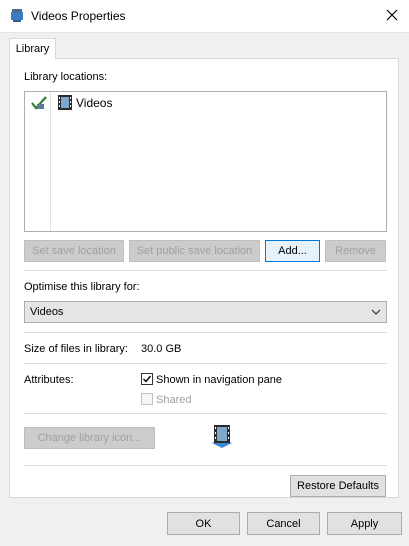 The width and height of the screenshot is (409, 546). I want to click on close-button, so click(392, 16).